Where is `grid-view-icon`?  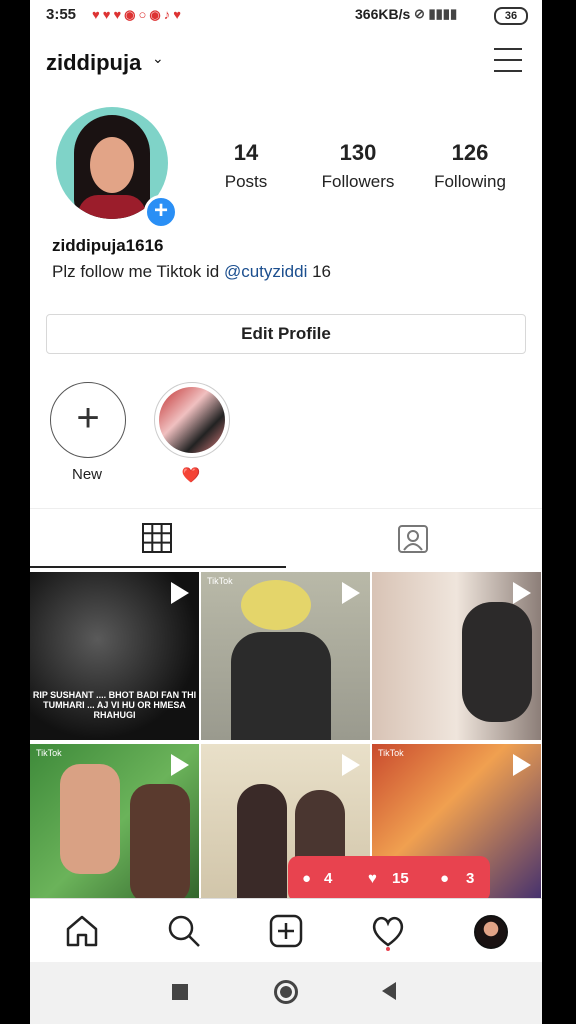 grid-view-icon is located at coordinates (157, 538).